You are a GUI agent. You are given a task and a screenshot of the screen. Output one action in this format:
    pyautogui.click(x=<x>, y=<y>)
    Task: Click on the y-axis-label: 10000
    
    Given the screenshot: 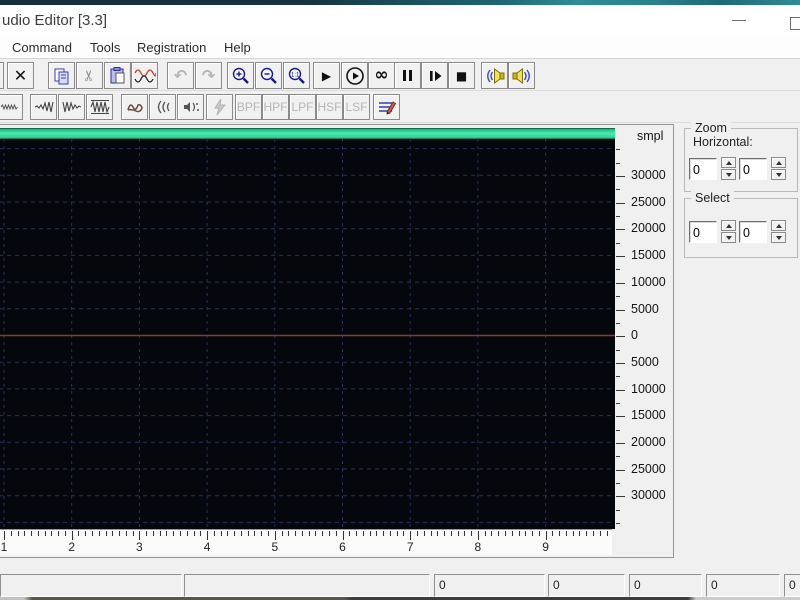 What is the action you would take?
    pyautogui.click(x=648, y=281)
    